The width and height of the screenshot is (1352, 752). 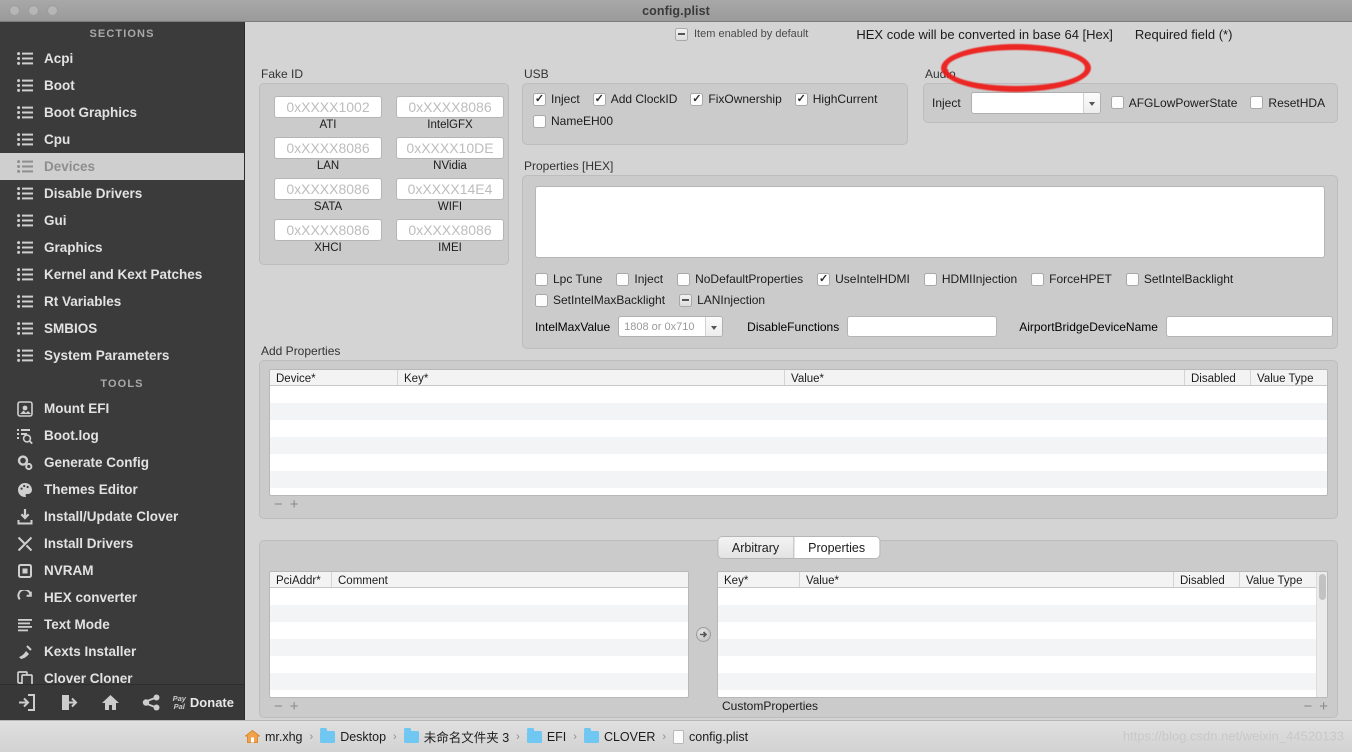 What do you see at coordinates (510, 579) in the screenshot?
I see `pciaddr-col-comment: Comment` at bounding box center [510, 579].